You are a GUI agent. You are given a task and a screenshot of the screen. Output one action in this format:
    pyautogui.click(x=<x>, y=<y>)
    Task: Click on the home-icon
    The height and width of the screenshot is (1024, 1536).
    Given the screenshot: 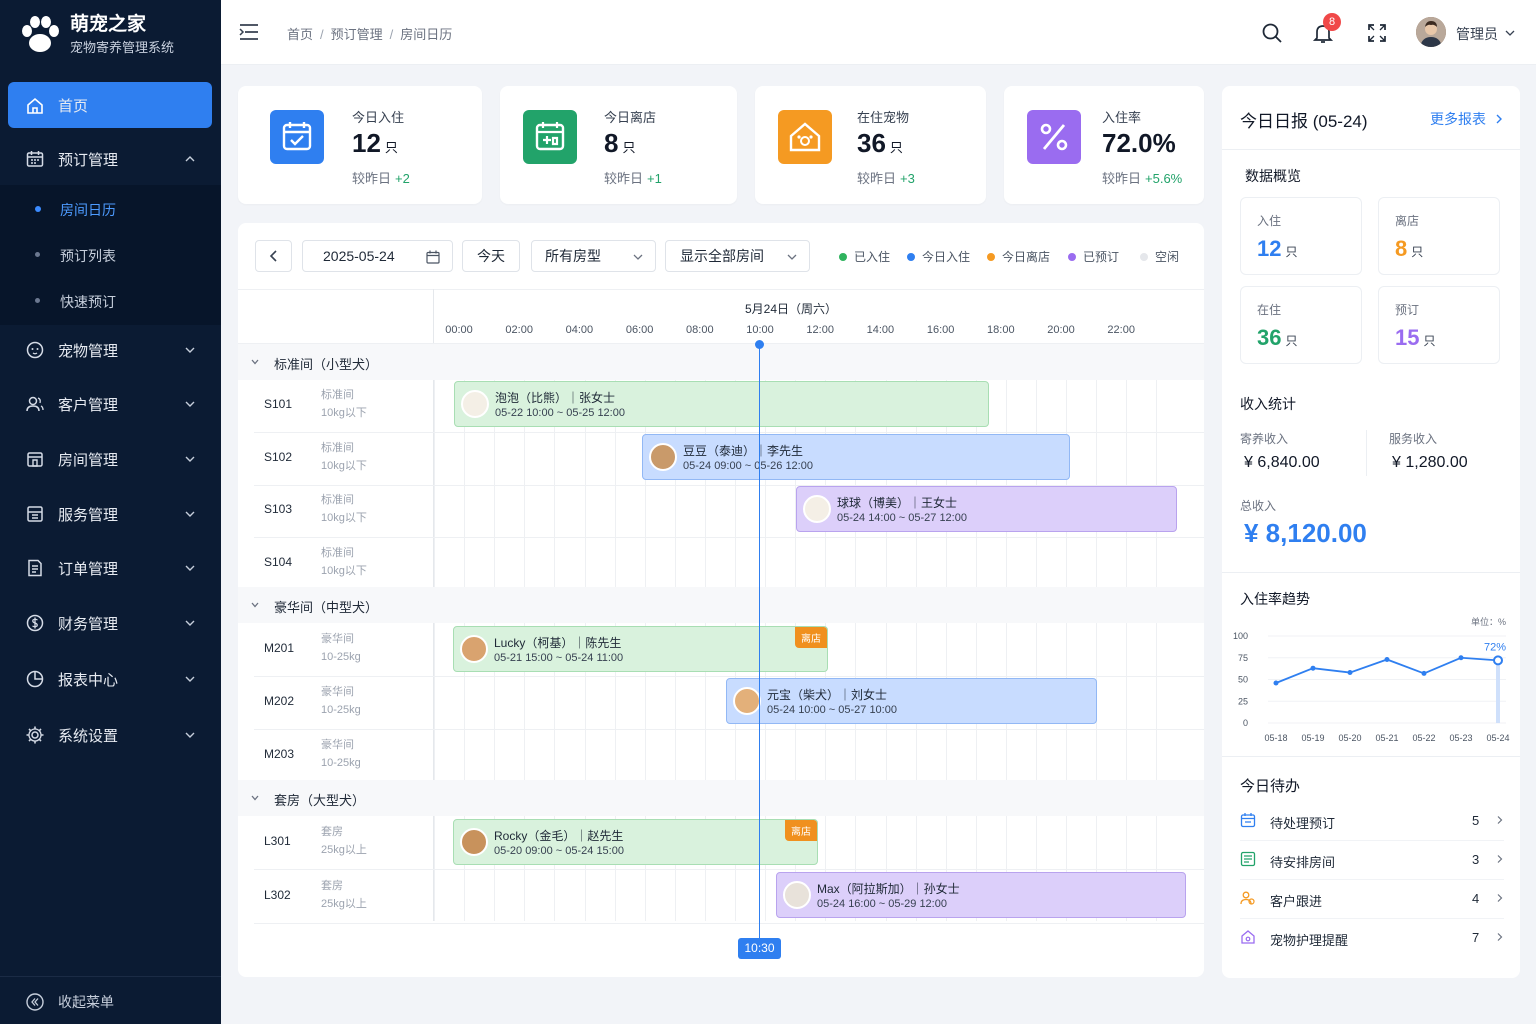 What is the action you would take?
    pyautogui.click(x=1248, y=937)
    